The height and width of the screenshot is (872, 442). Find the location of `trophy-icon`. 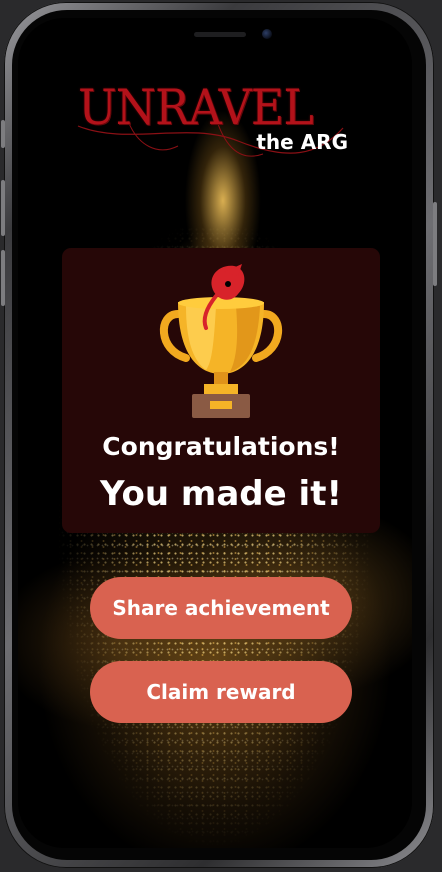

trophy-icon is located at coordinates (221, 341).